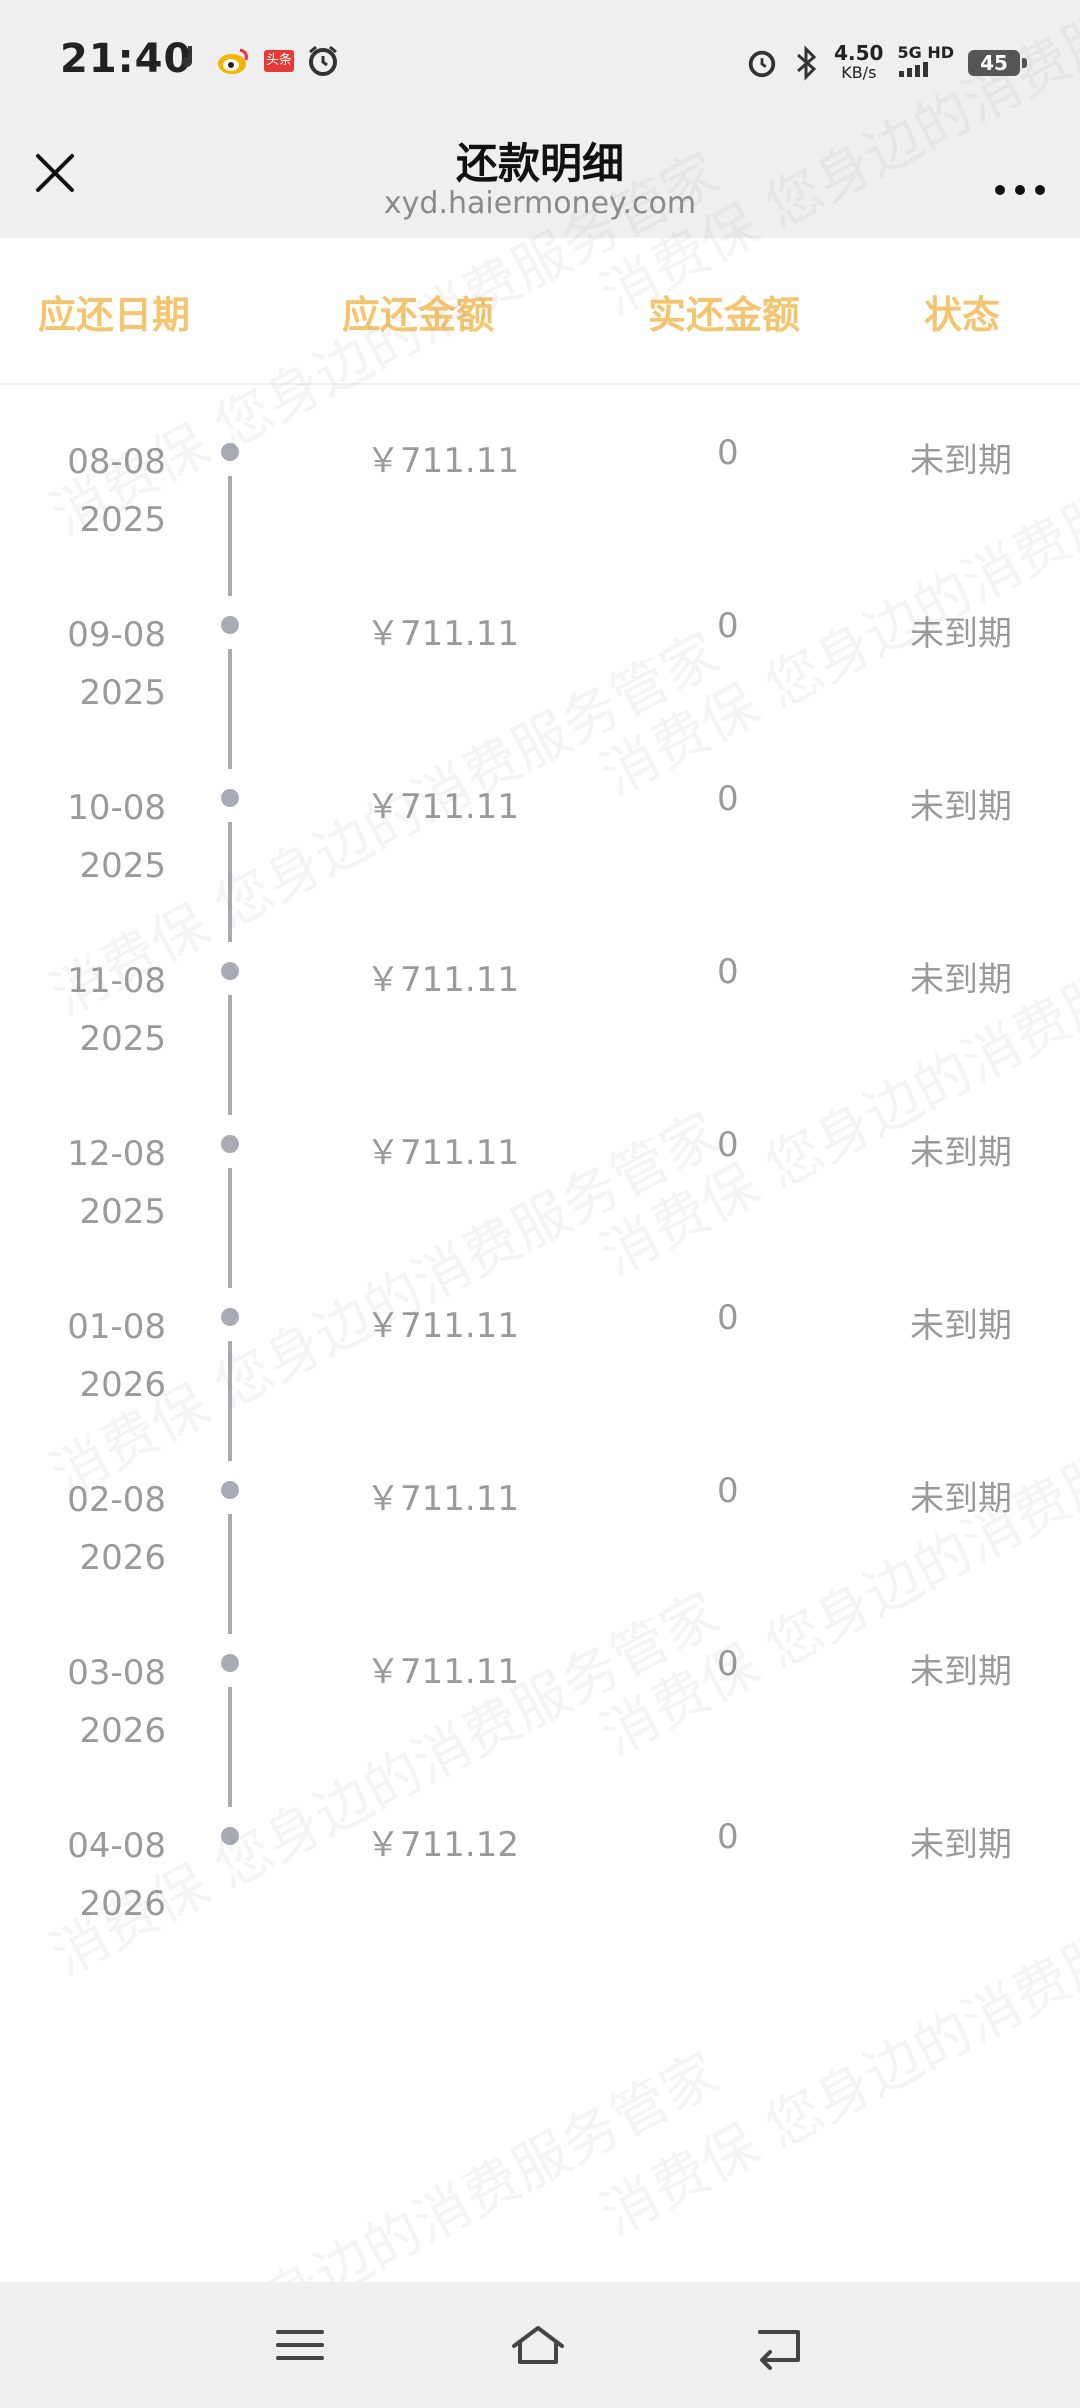 The height and width of the screenshot is (2408, 1080). Describe the element at coordinates (540, 1853) in the screenshot. I see `table-row: 04-08 2026 ￥711.12 0 未到期` at that location.